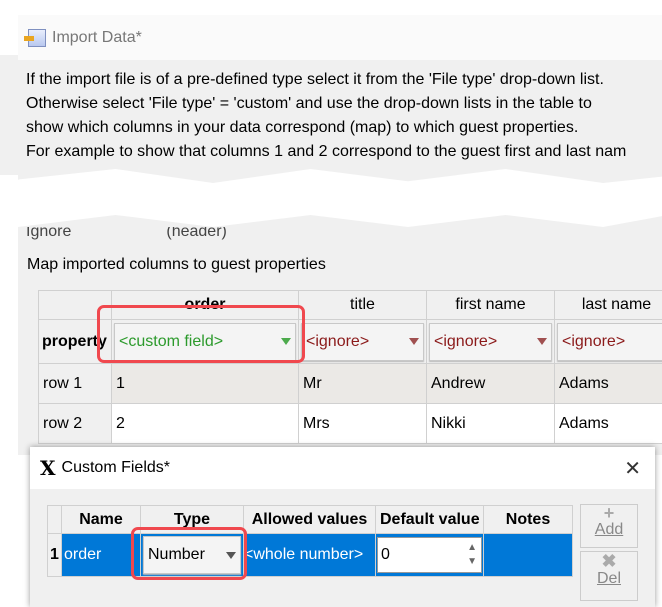 The image size is (662, 607). Describe the element at coordinates (205, 384) in the screenshot. I see `cell: 1` at that location.